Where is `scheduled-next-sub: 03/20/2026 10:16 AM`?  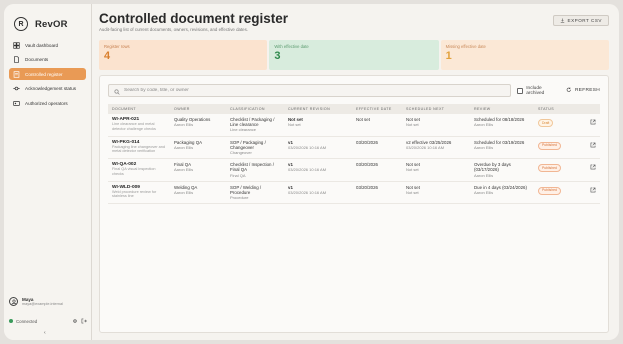
scheduled-next-sub: 03/20/2026 10:16 AM is located at coordinates (425, 147).